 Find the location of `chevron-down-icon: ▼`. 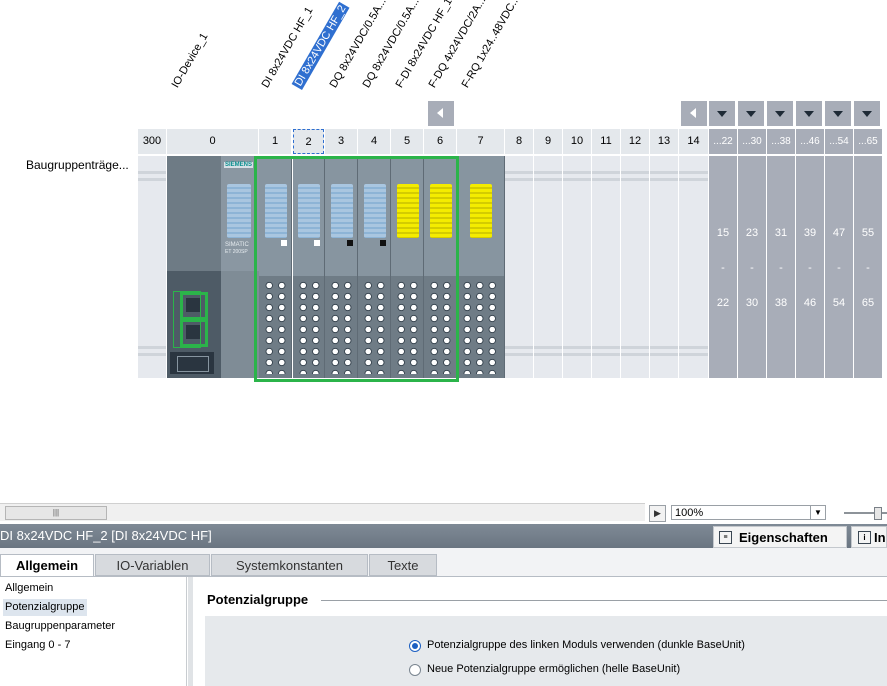

chevron-down-icon: ▼ is located at coordinates (817, 512).